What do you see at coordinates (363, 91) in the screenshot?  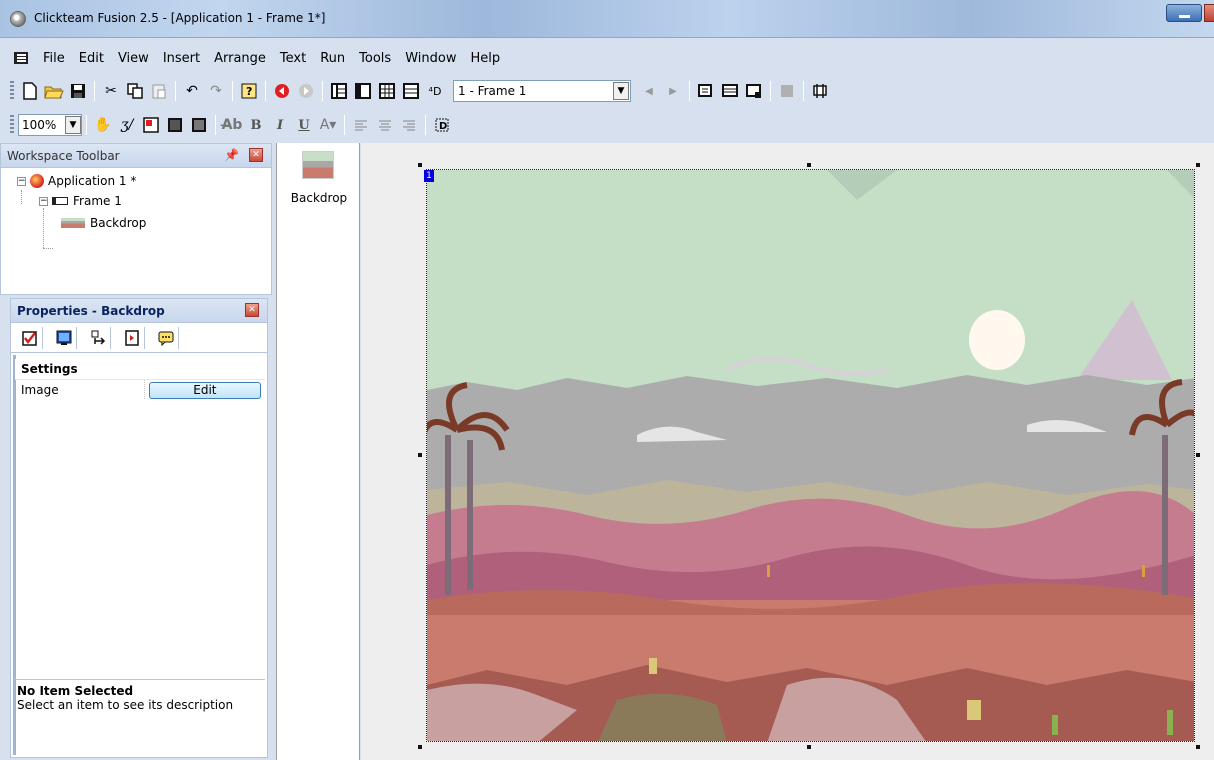 I see `frame-editor-icon` at bounding box center [363, 91].